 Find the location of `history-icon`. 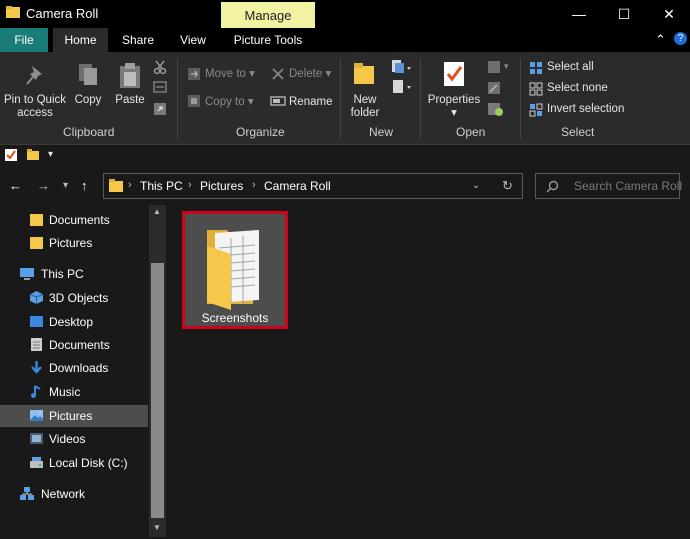

history-icon is located at coordinates (495, 109).